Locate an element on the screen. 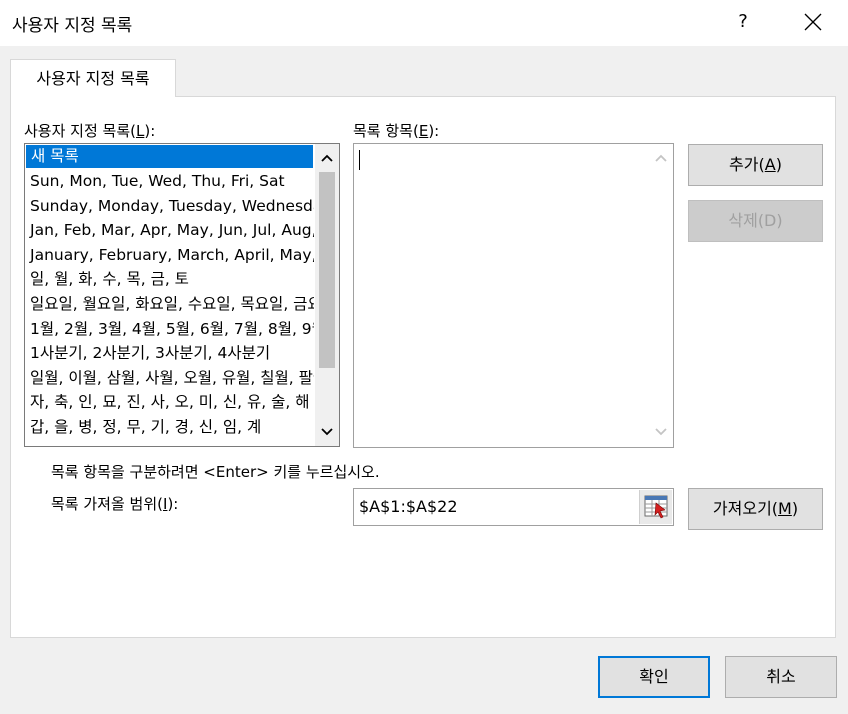  help-button: ? is located at coordinates (743, 22).